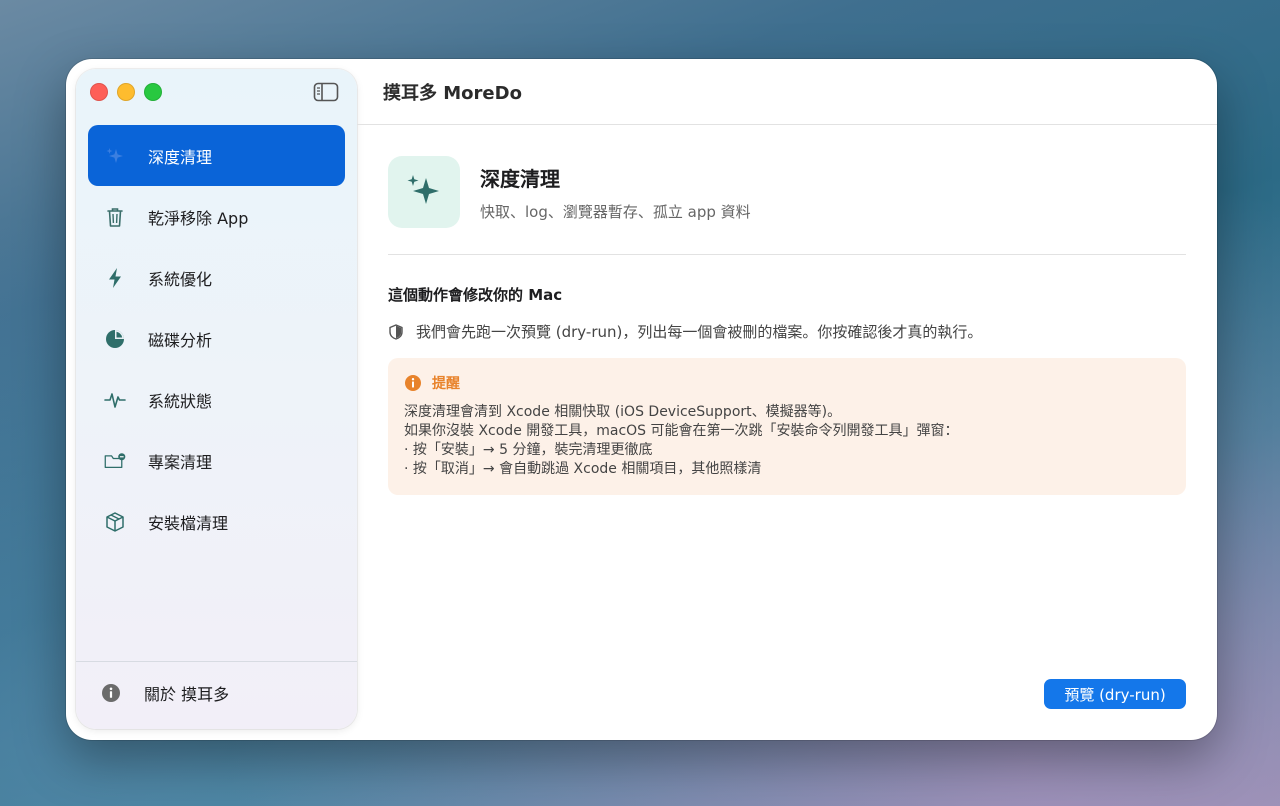 The image size is (1280, 806). I want to click on sidebar-item-label: 系統優化, so click(180, 279).